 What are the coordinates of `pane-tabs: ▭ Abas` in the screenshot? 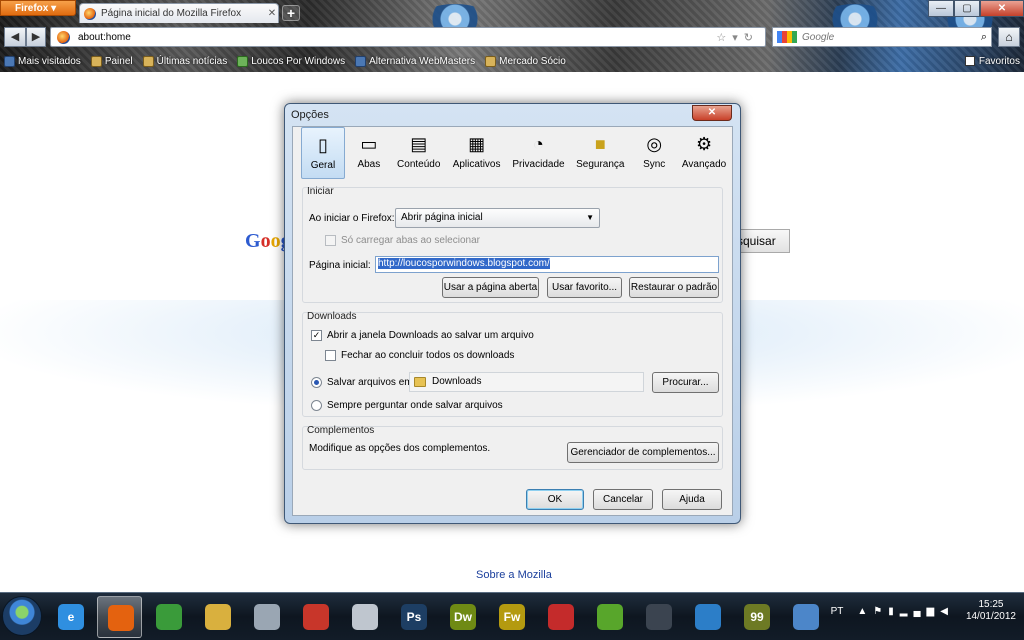 It's located at (369, 153).